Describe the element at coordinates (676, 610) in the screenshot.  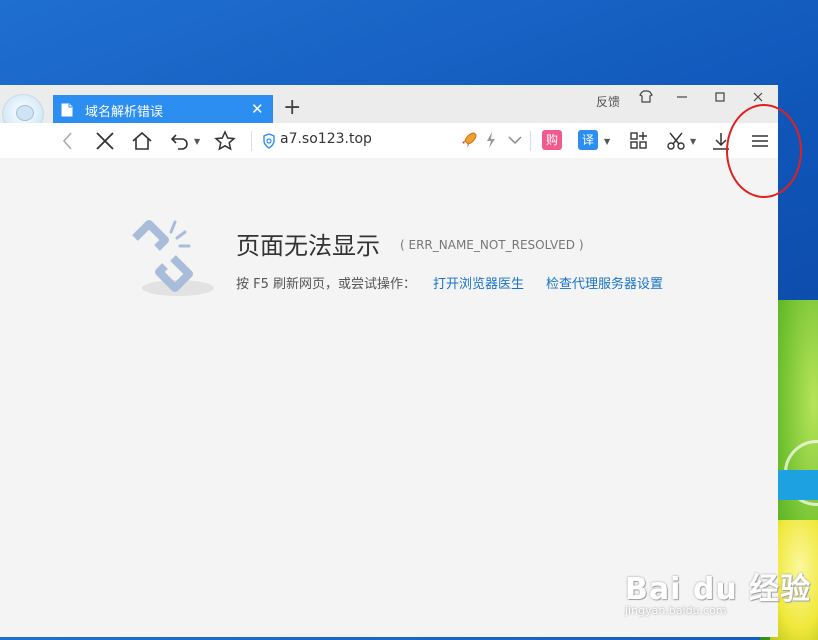
I see `watermark-url: jingyan.baidu.com` at that location.